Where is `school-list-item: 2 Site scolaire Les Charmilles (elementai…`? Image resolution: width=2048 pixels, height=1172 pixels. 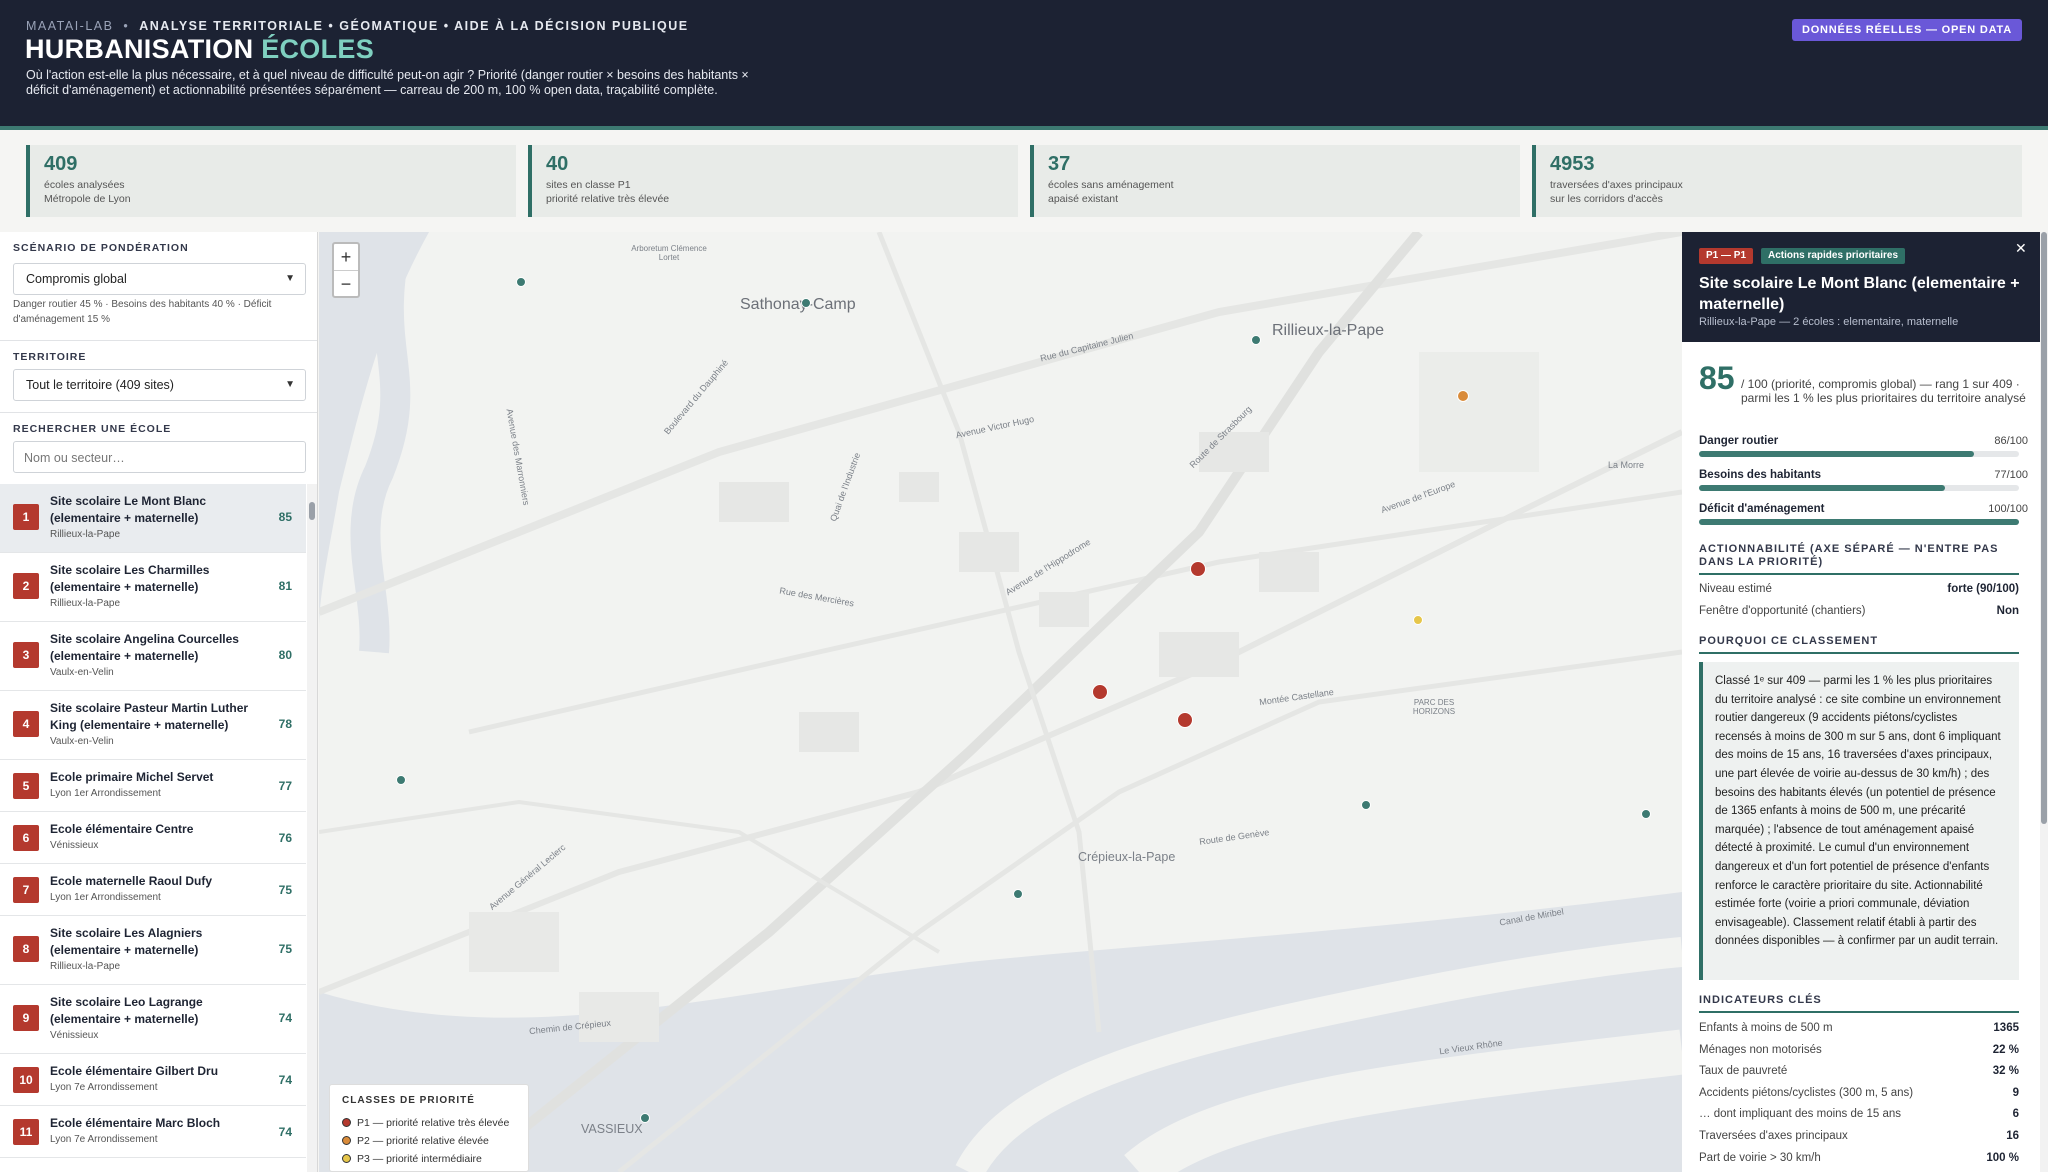 school-list-item: 2 Site scolaire Les Charmilles (elementai… is located at coordinates (153, 587).